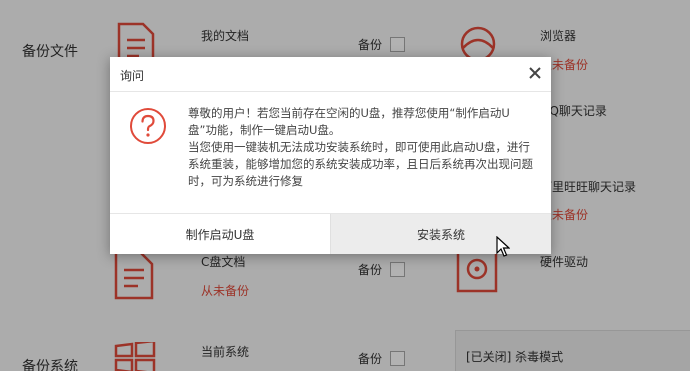 The width and height of the screenshot is (690, 371). Describe the element at coordinates (330, 74) in the screenshot. I see `dialog-header: 询问` at that location.